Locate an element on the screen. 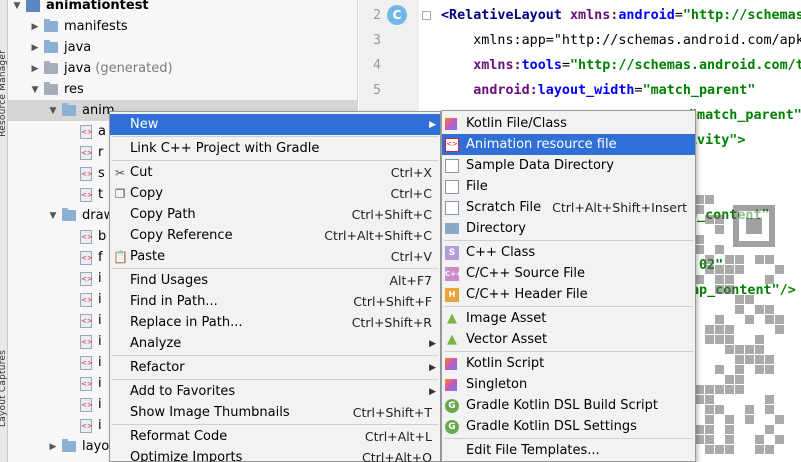  resource-manager-tab: Resource Manager is located at coordinates (4, 93).